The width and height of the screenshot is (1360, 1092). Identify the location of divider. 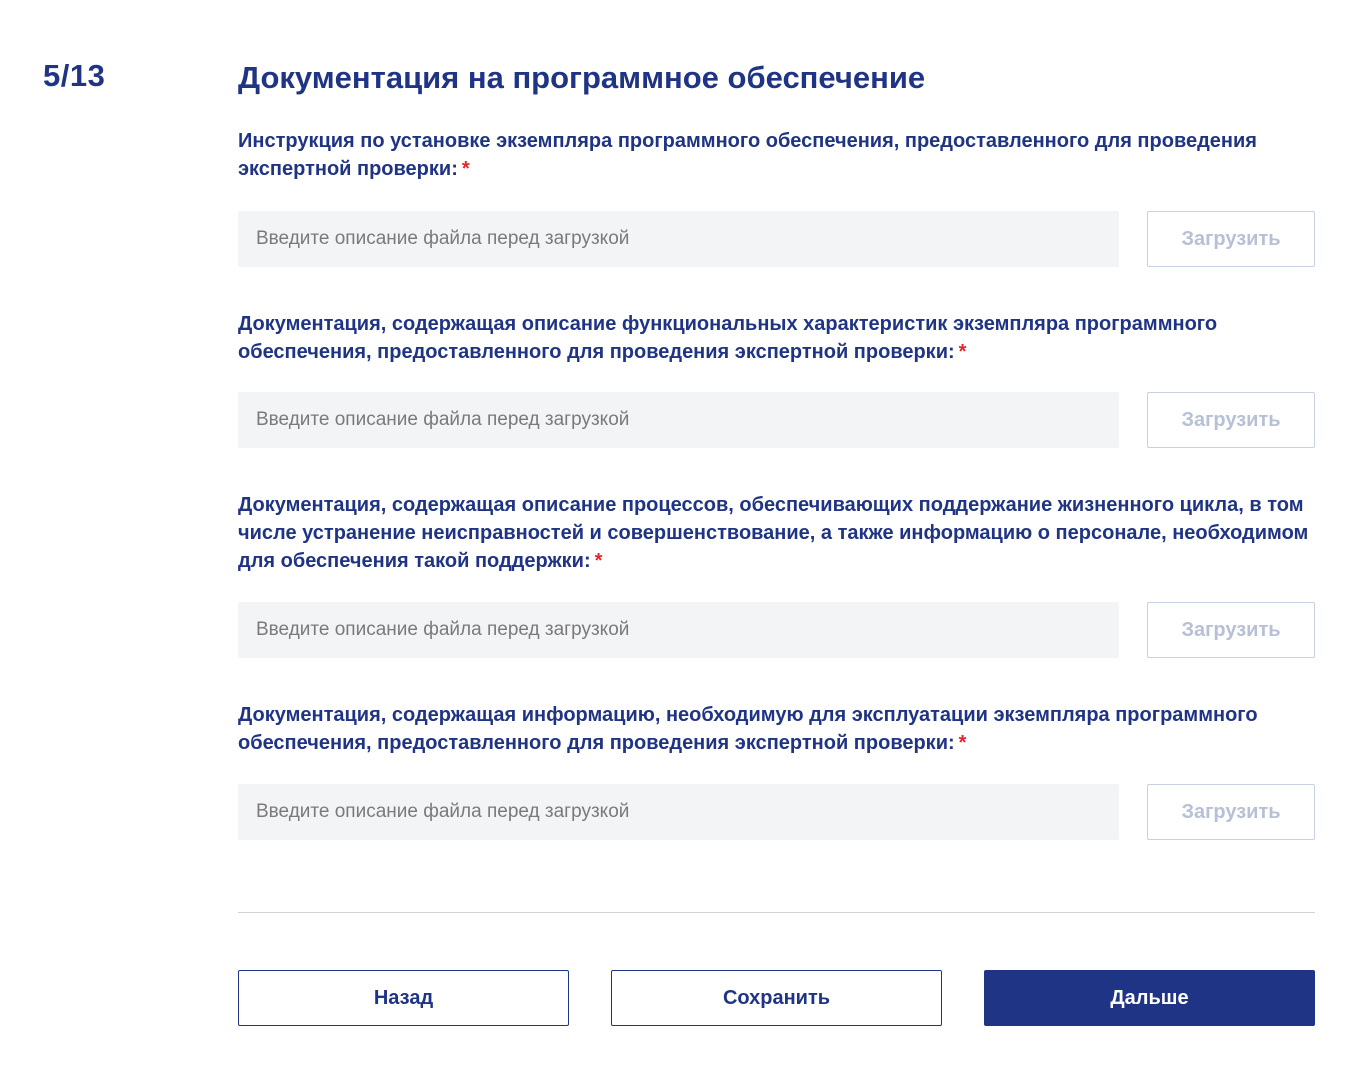
(776, 912).